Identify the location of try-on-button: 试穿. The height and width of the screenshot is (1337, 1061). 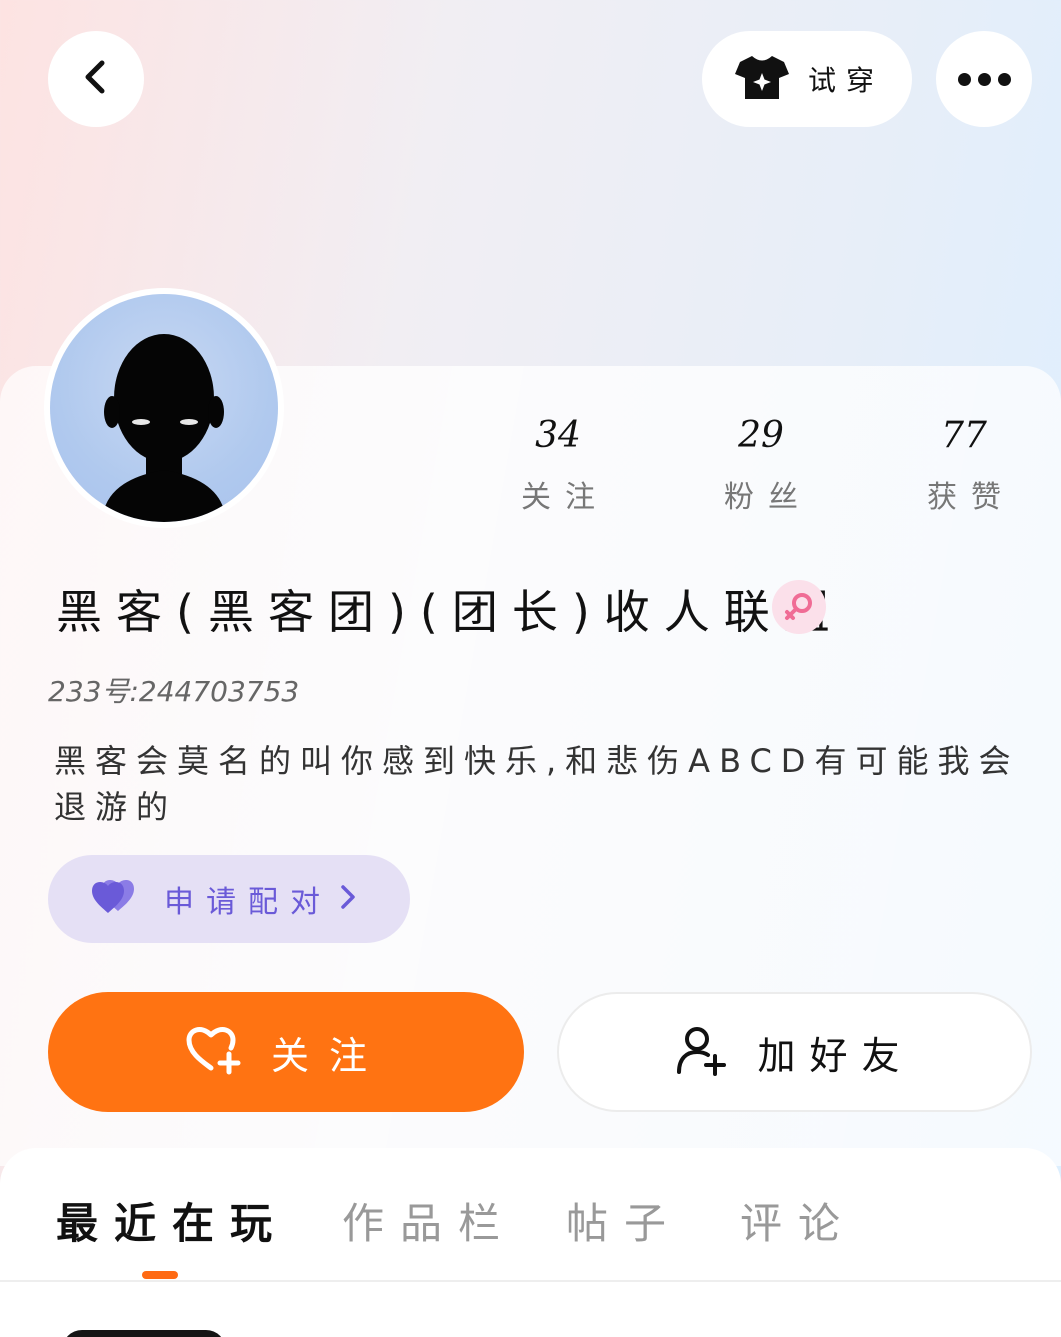
(807, 79).